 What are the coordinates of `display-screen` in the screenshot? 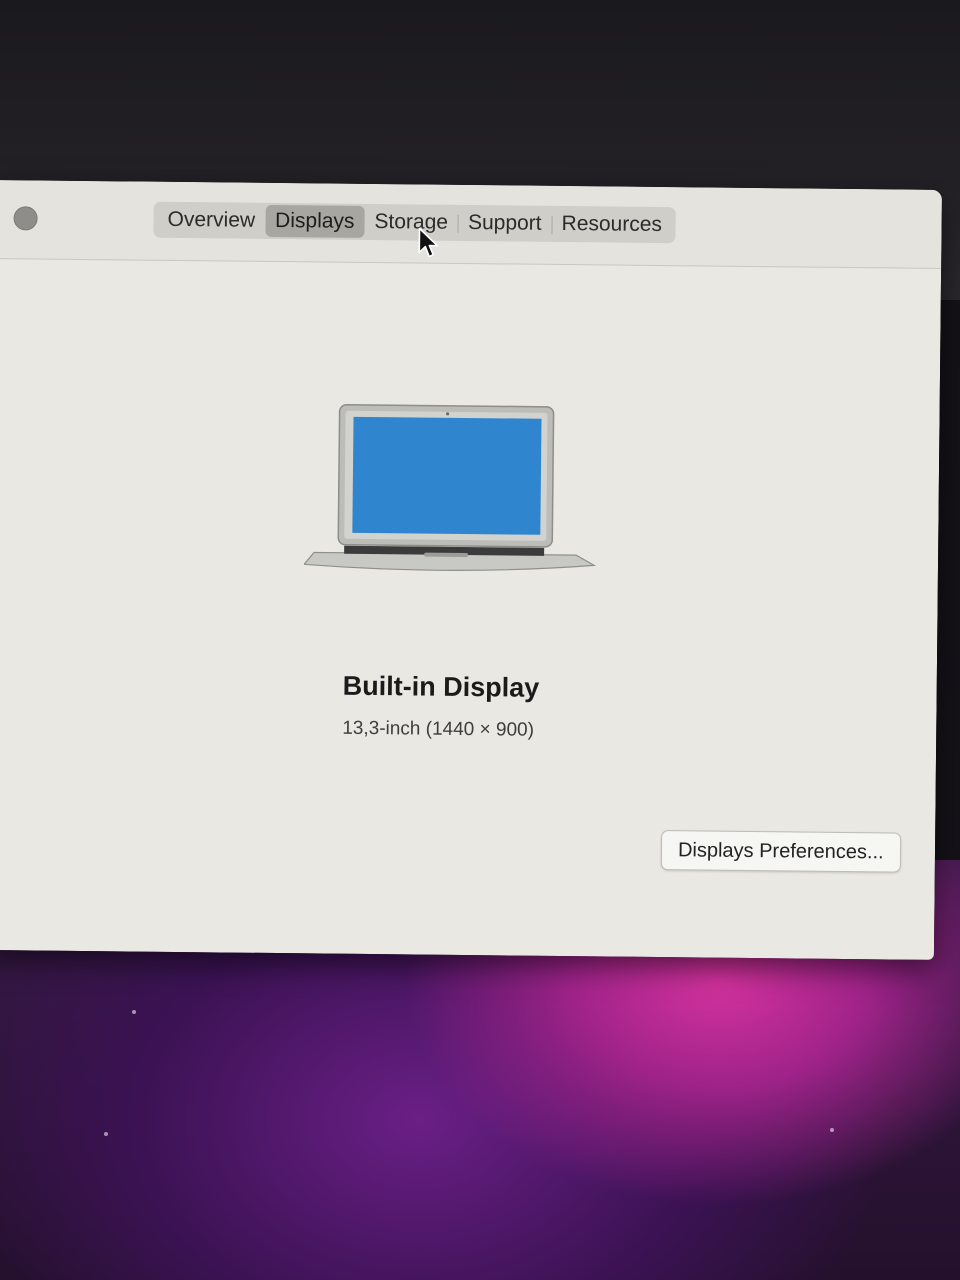 It's located at (447, 475).